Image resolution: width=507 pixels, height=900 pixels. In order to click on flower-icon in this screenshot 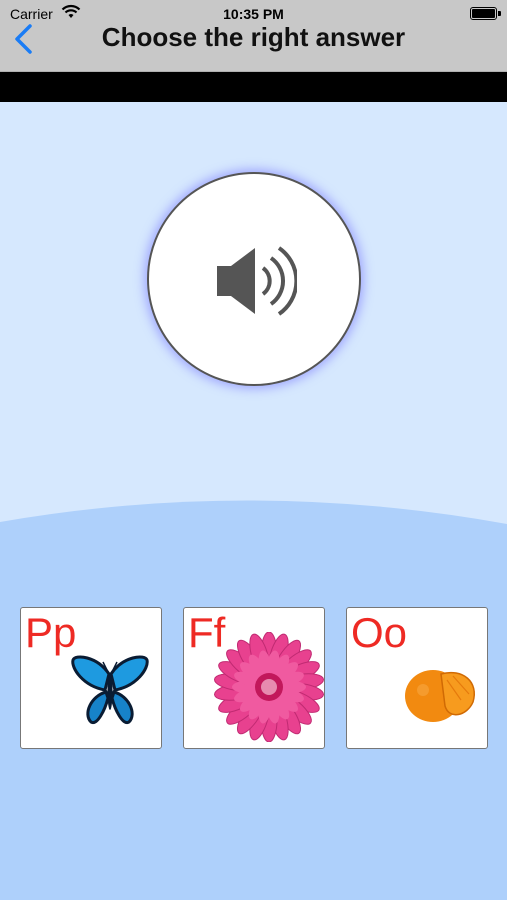, I will do `click(269, 687)`.